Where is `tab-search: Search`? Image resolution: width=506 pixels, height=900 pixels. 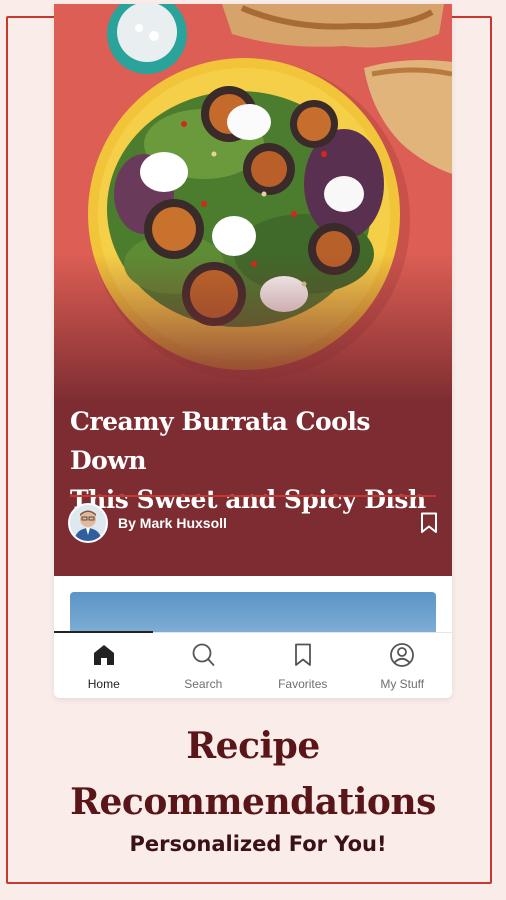
tab-search: Search is located at coordinates (204, 665).